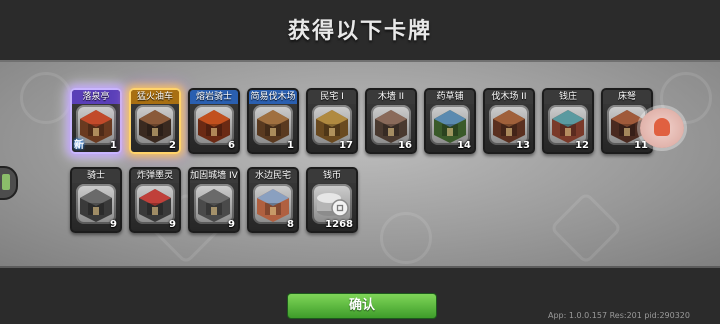  I want to click on herb-shop-icon, so click(450, 125).